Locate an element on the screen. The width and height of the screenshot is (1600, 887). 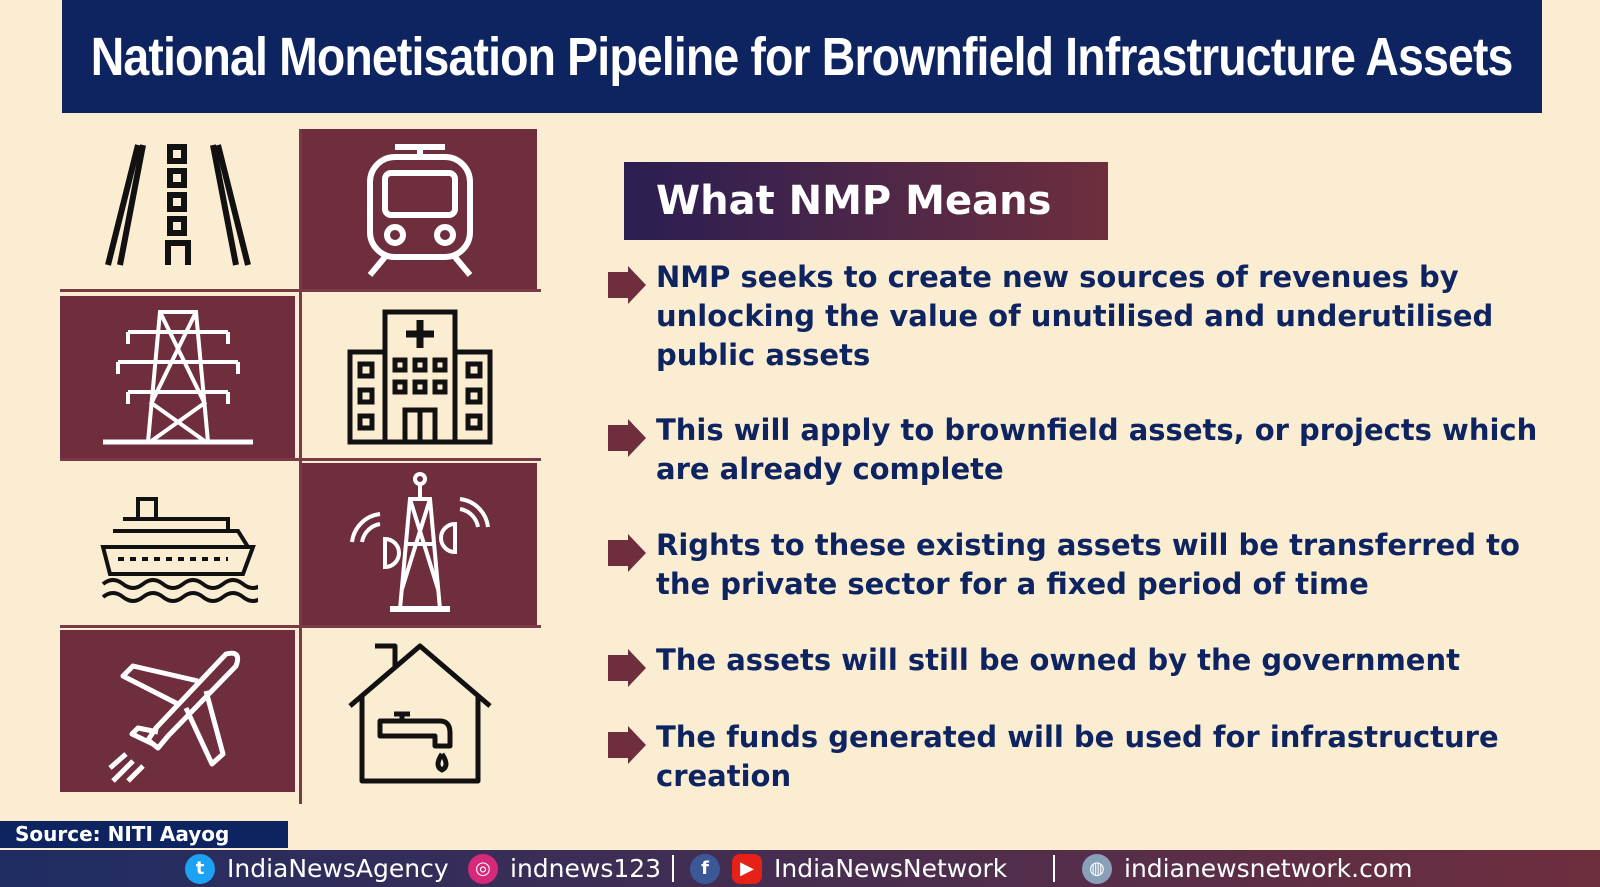
train-icon is located at coordinates (419, 210).